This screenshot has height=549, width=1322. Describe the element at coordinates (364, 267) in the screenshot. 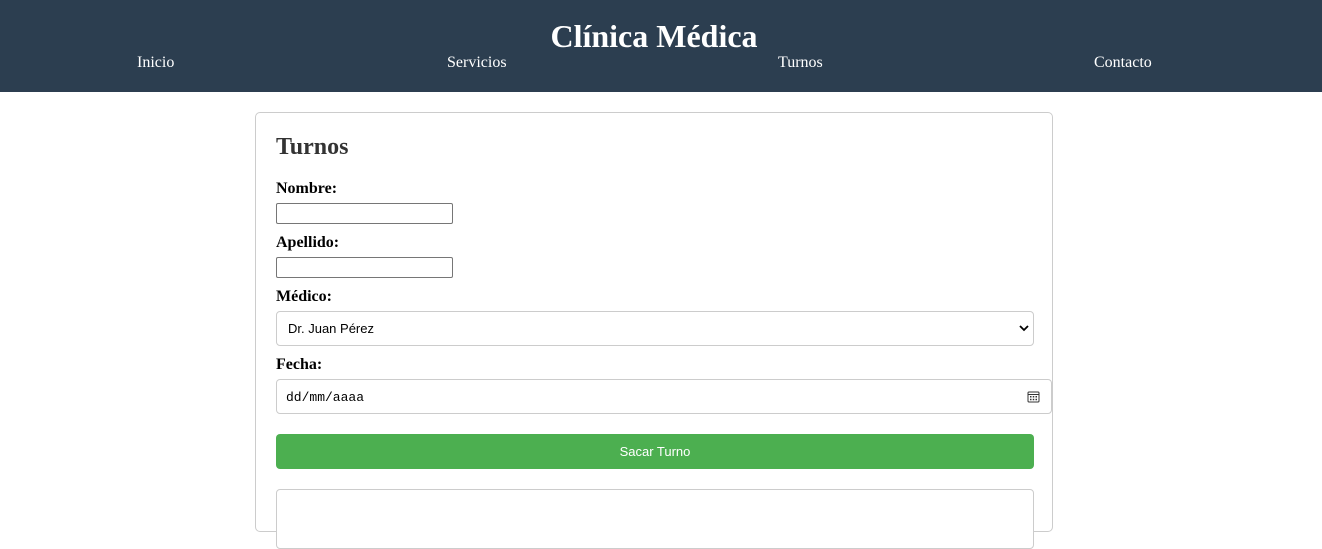

I see `apellido-input` at that location.